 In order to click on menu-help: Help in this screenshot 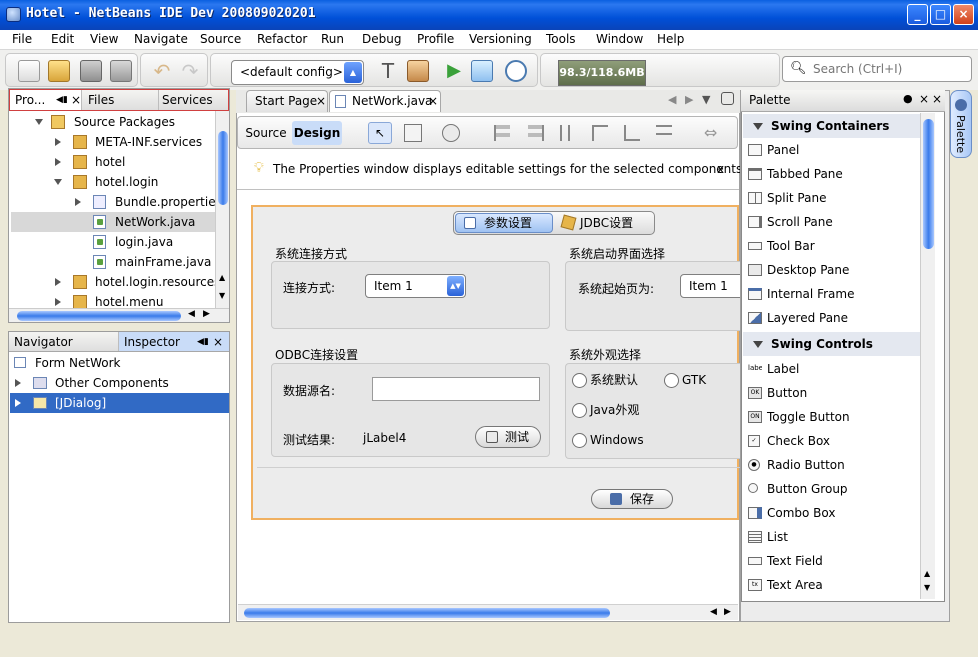, I will do `click(670, 39)`.